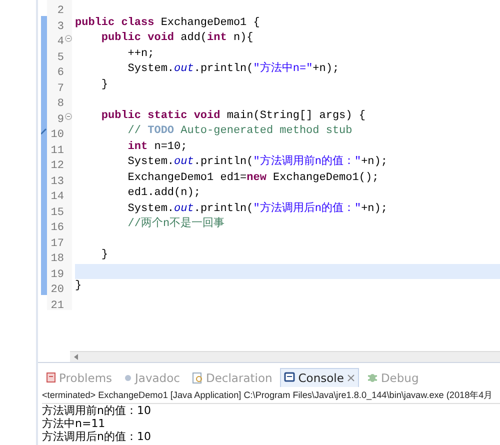 The image size is (500, 445). I want to click on line-number: 11, so click(57, 150).